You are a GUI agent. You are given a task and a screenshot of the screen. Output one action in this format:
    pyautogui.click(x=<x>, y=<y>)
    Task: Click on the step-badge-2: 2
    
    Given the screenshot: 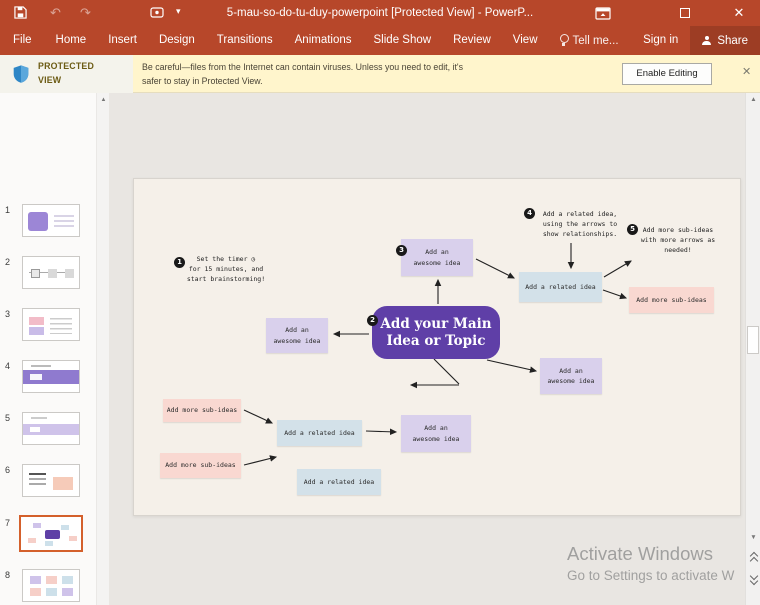 What is the action you would take?
    pyautogui.click(x=372, y=320)
    